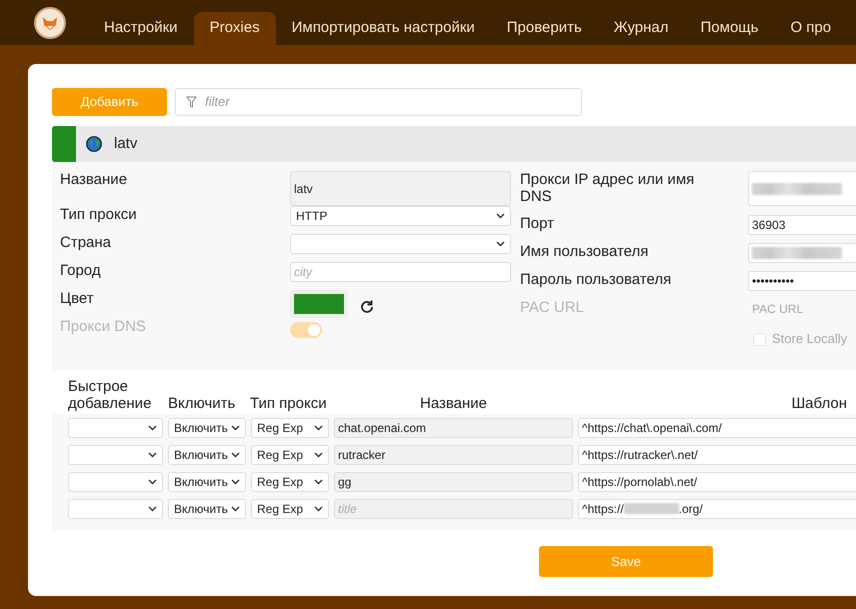 This screenshot has width=856, height=609. Describe the element at coordinates (103, 326) in the screenshot. I see `field-label: Прокси DNS` at that location.